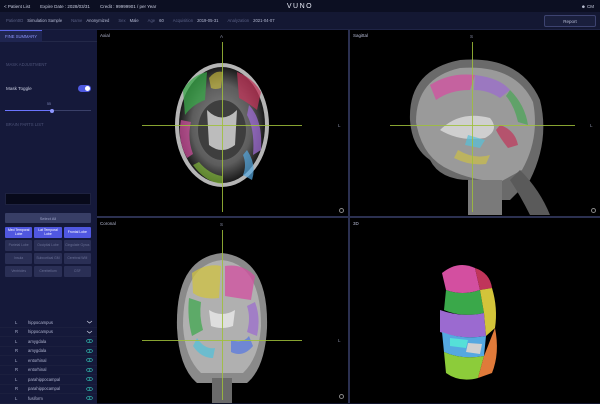  What do you see at coordinates (48, 199) in the screenshot?
I see `search-field` at bounding box center [48, 199].